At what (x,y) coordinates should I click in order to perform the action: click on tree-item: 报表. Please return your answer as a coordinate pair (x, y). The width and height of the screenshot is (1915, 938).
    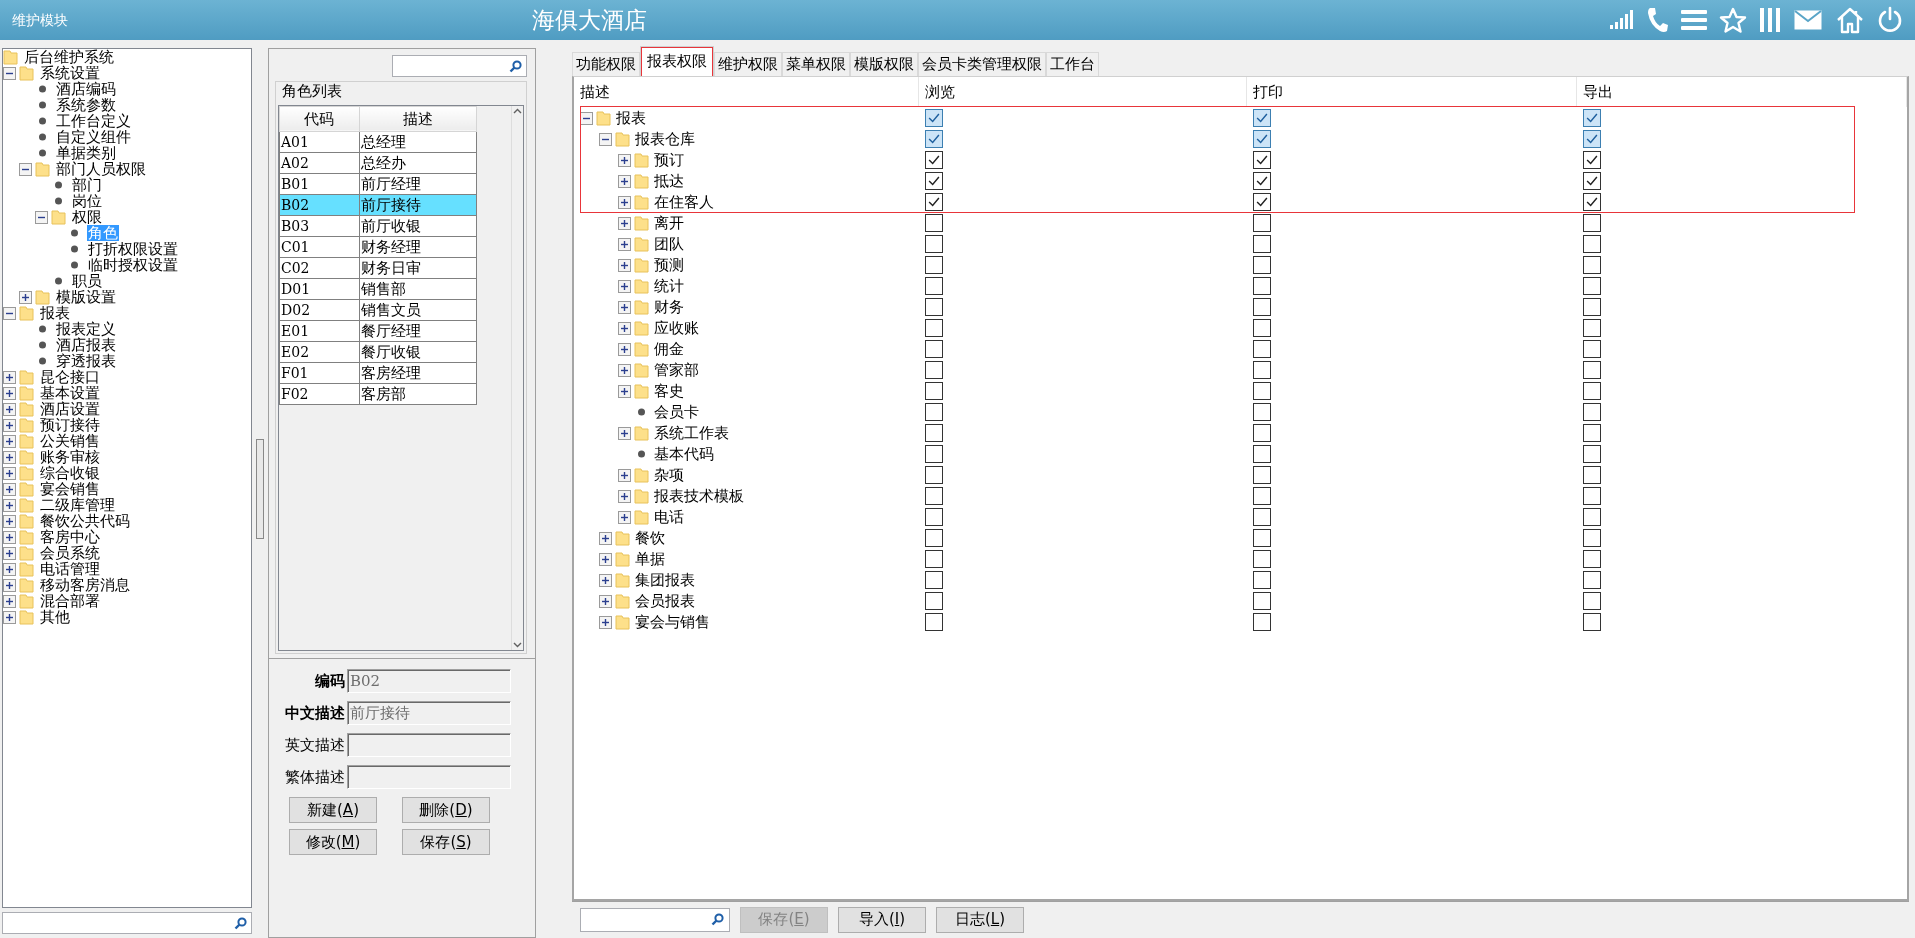
    Looking at the image, I should click on (55, 313).